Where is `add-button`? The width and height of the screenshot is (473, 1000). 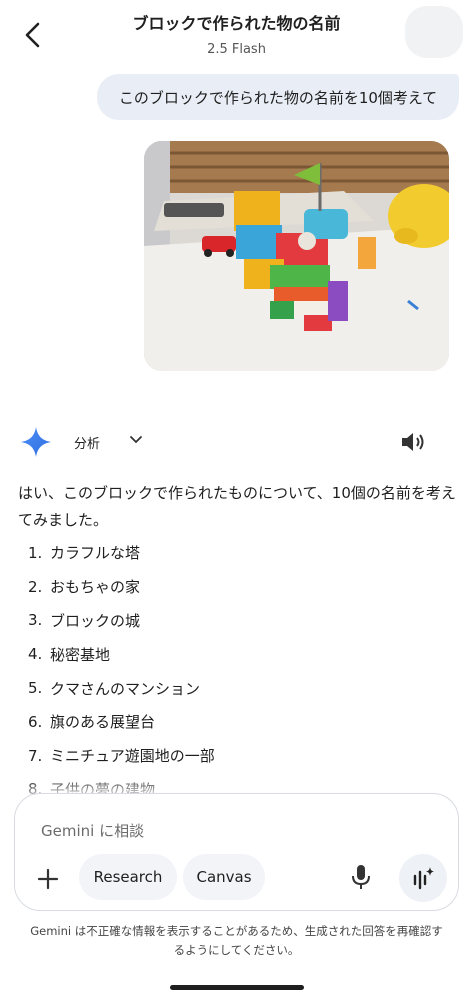
add-button is located at coordinates (48, 879).